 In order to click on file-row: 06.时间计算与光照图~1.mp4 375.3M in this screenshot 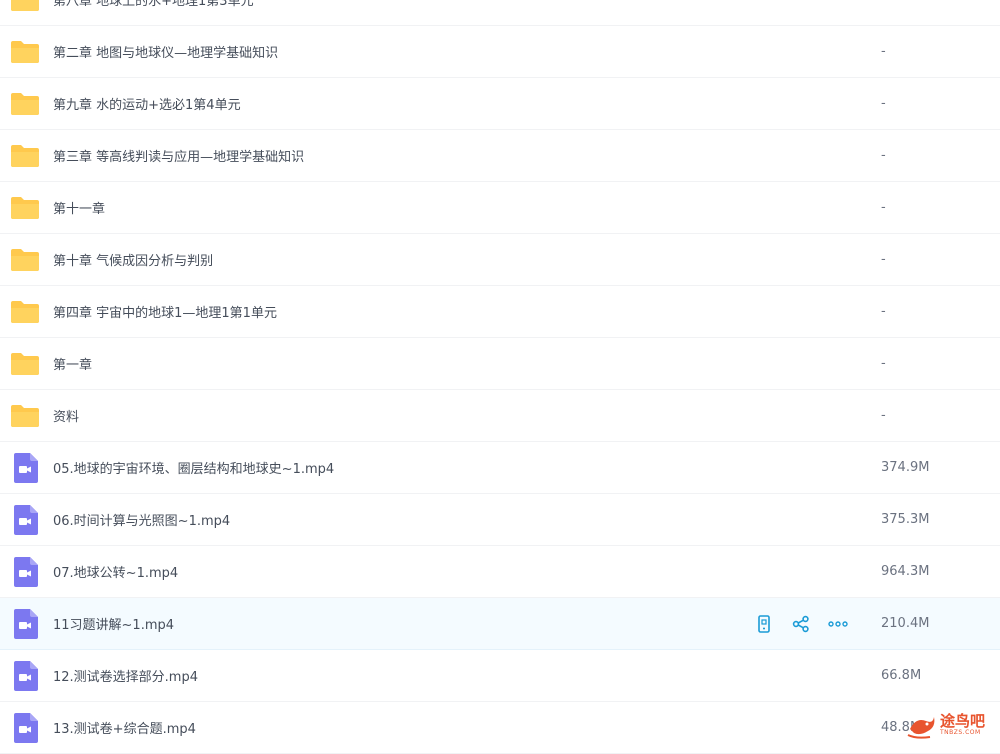, I will do `click(500, 520)`.